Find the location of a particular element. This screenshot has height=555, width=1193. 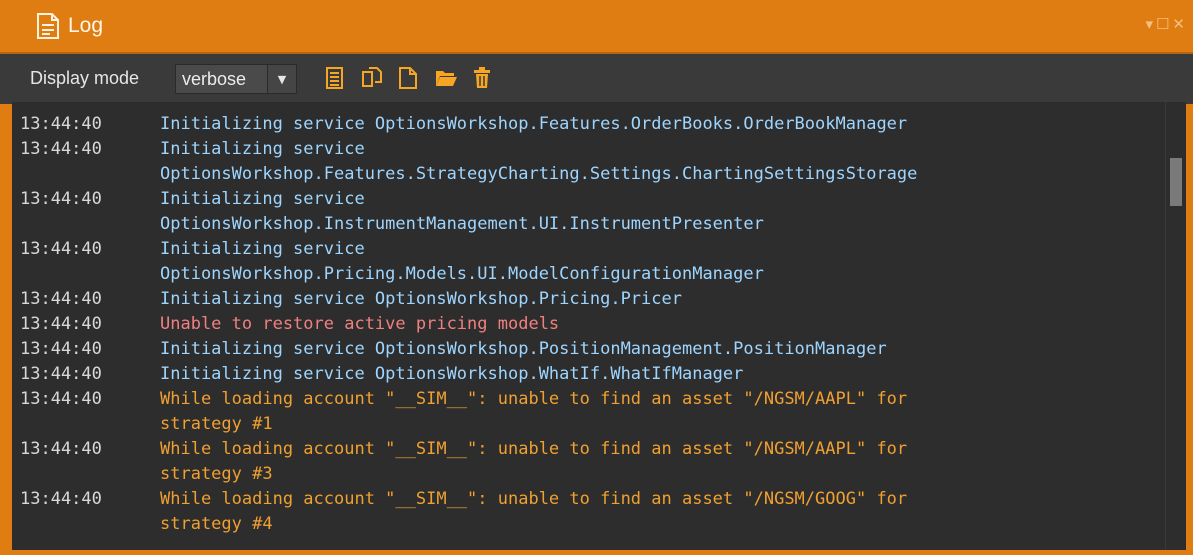

display-mode-value: verbose is located at coordinates (214, 79).